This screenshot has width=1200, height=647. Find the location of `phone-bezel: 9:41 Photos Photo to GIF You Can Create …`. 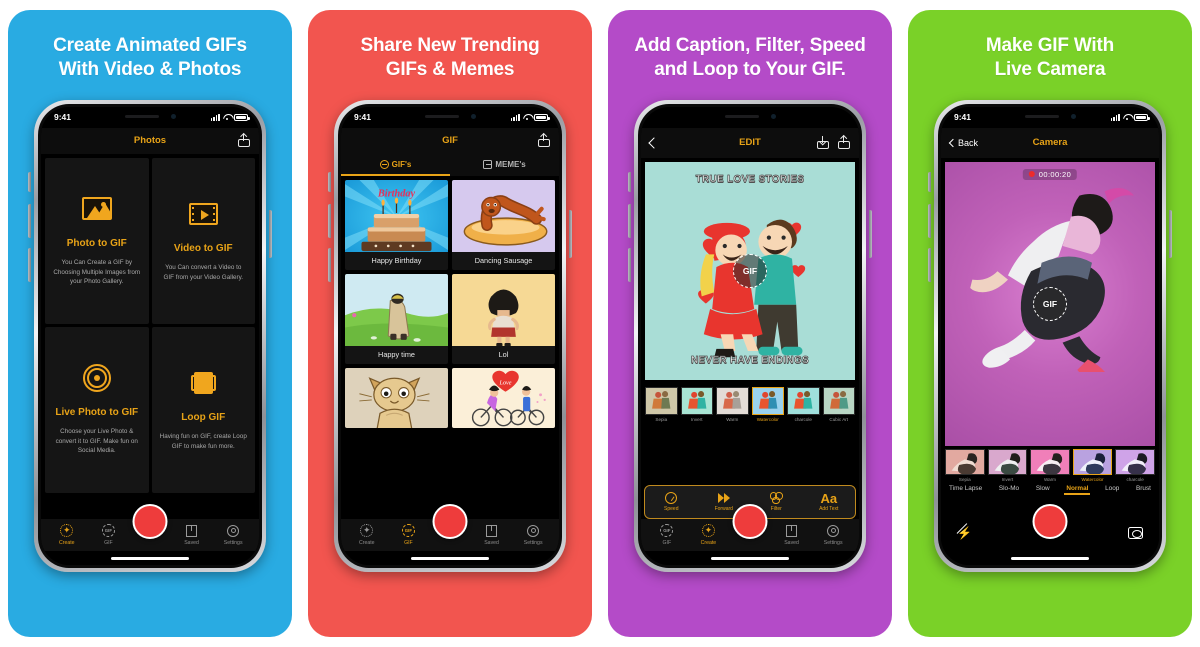

phone-bezel: 9:41 Photos Photo to GIF You Can Create … is located at coordinates (150, 335).